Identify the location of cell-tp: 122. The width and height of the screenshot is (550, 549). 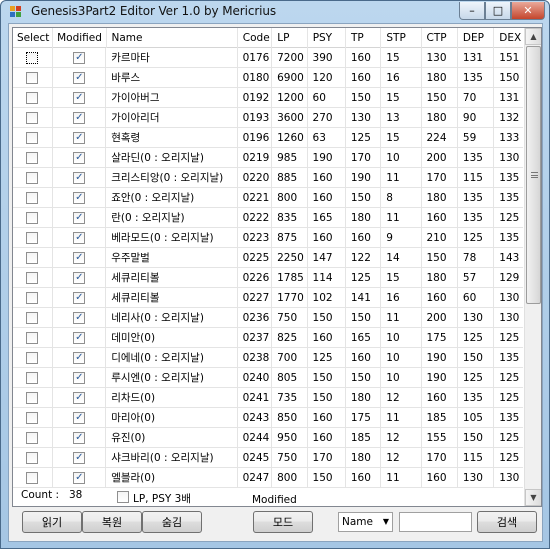
(364, 258).